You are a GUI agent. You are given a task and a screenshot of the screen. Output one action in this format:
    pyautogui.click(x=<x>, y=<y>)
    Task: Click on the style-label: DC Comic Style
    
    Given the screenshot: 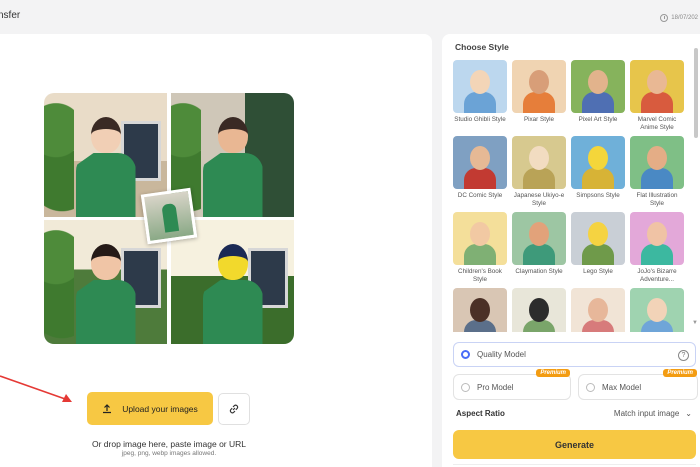 What is the action you would take?
    pyautogui.click(x=480, y=195)
    